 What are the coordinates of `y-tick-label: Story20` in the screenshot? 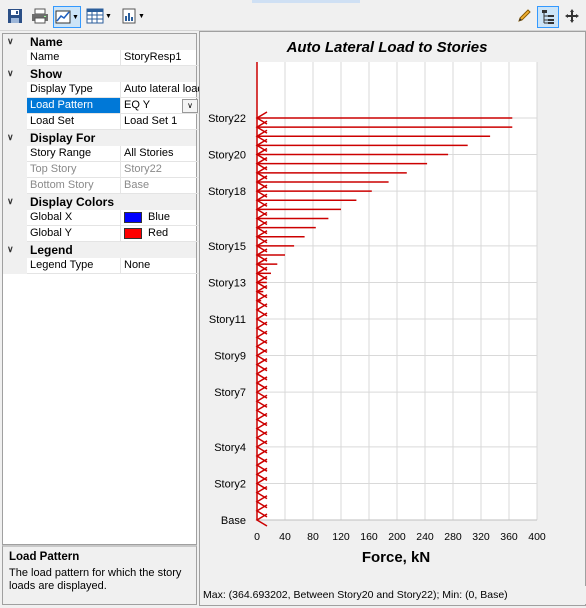 It's located at (227, 156).